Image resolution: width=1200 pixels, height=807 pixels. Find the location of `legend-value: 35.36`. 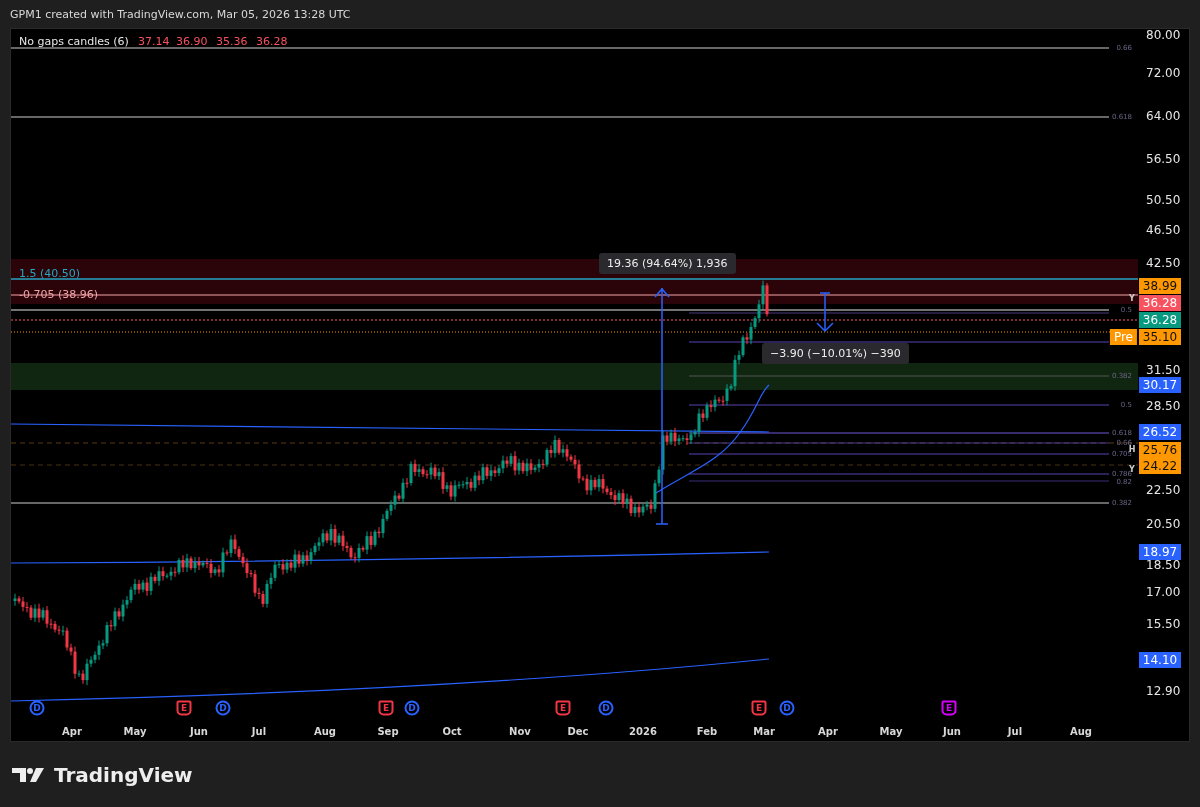

legend-value: 35.36 is located at coordinates (232, 41).